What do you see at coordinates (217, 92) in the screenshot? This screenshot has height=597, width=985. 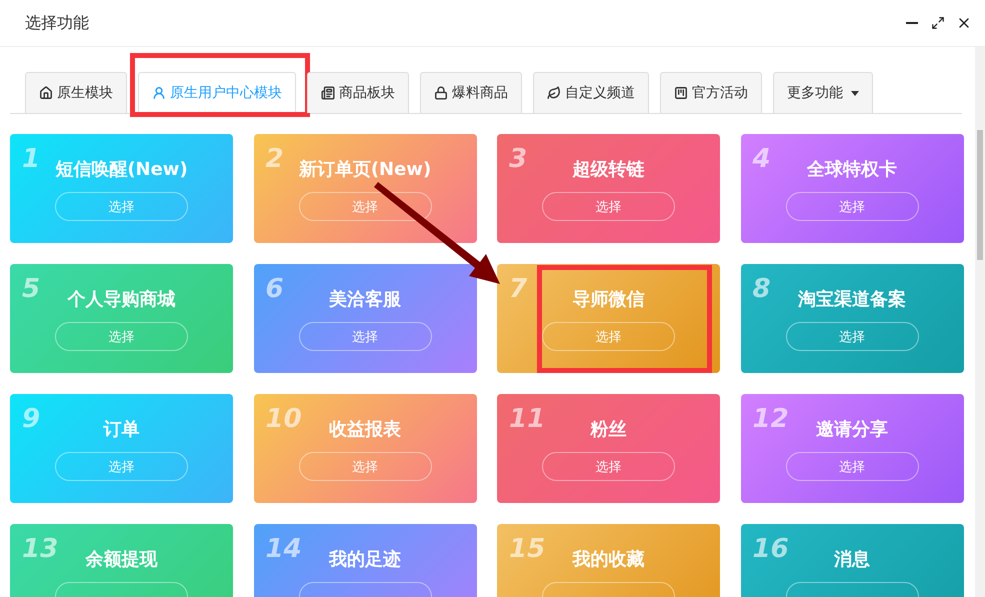 I see `tab: 原生用户中心模块` at bounding box center [217, 92].